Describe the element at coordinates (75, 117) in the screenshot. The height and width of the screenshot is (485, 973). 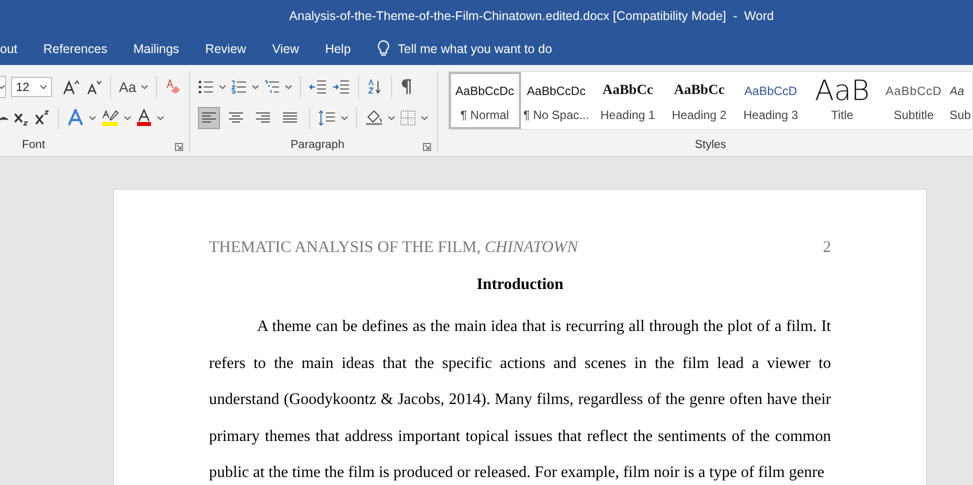
I see `text-effects-icon` at that location.